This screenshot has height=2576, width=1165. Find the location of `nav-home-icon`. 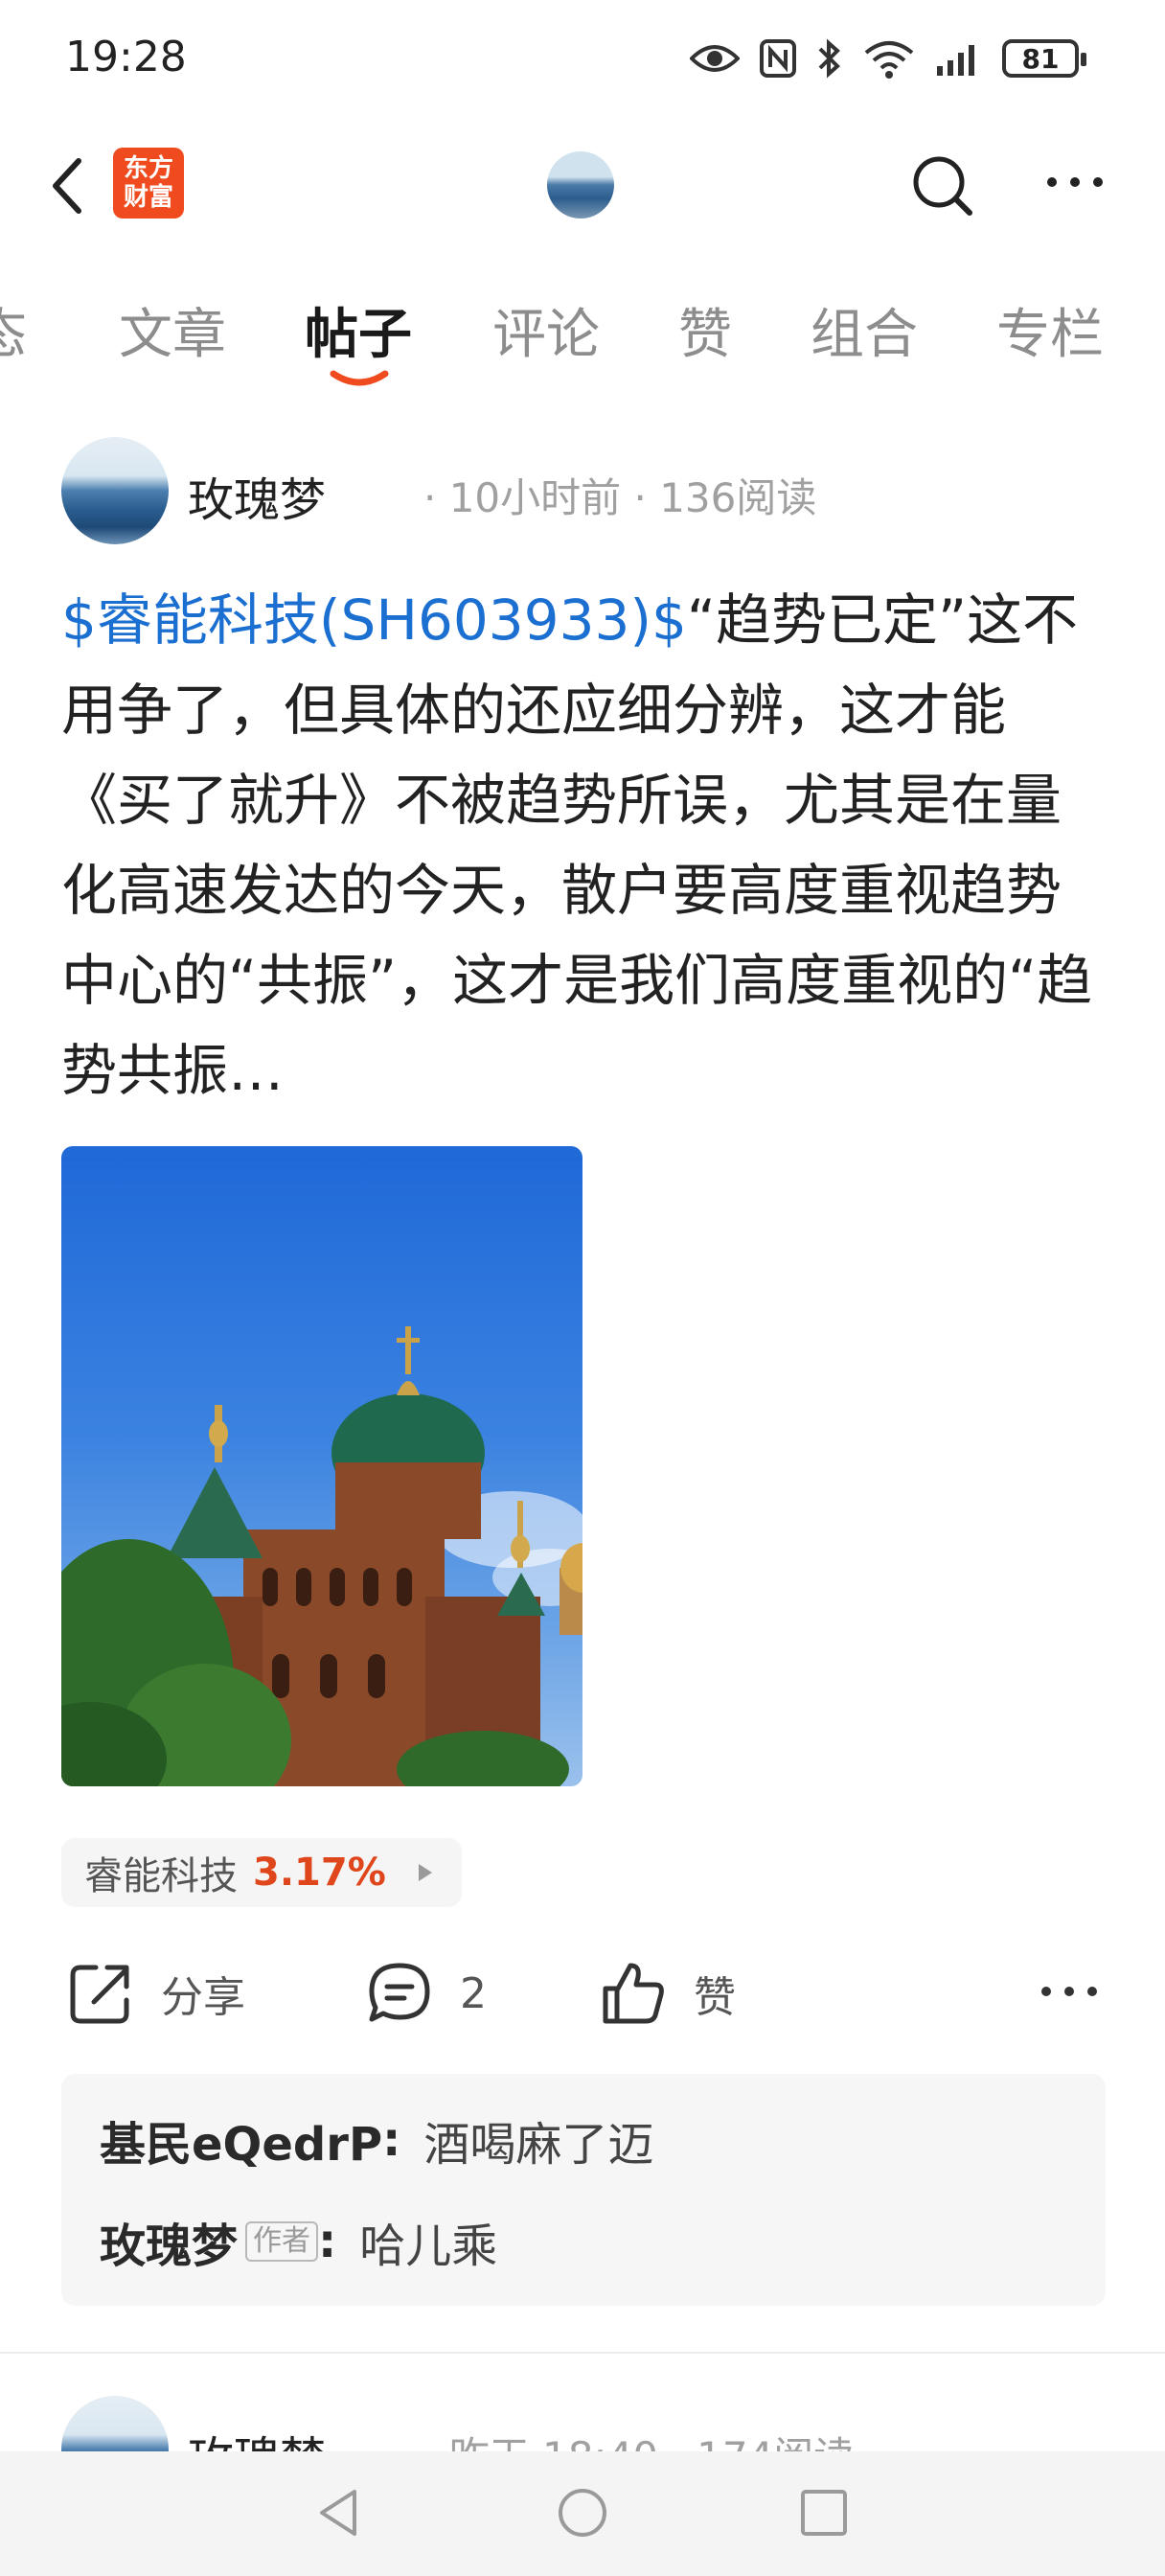

nav-home-icon is located at coordinates (582, 2513).